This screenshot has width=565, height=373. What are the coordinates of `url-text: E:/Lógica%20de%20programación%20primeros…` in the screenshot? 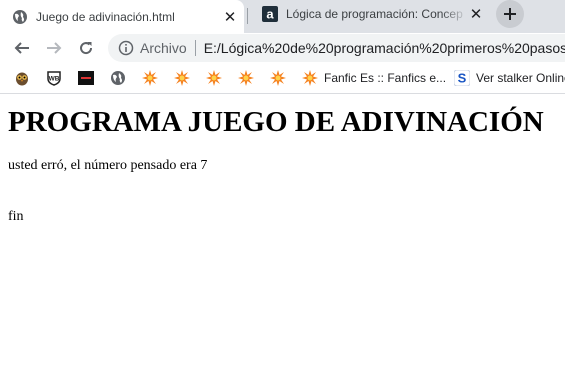 It's located at (384, 48).